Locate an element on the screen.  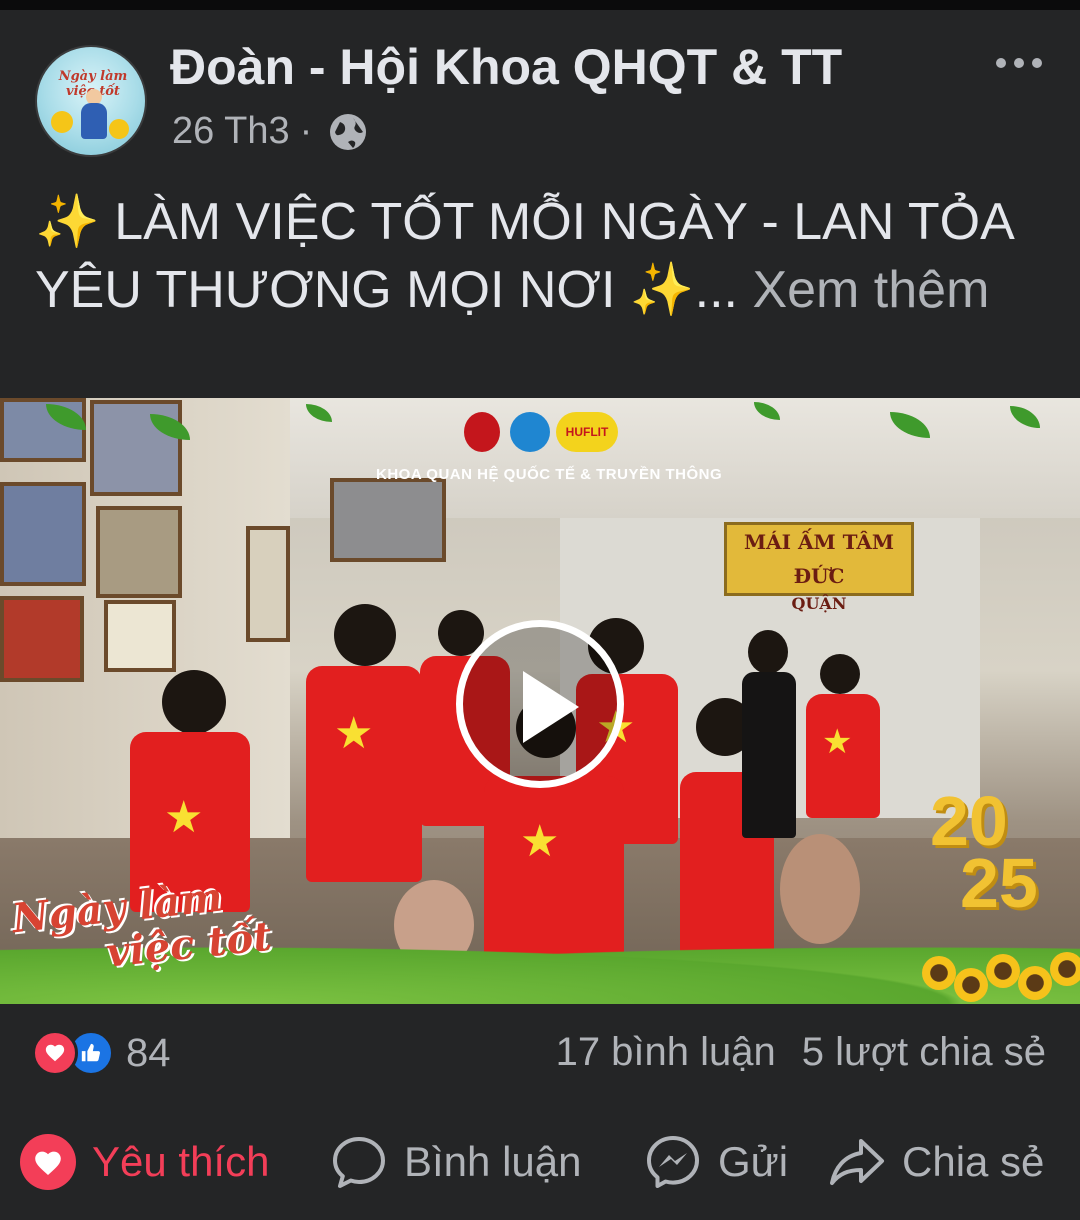
year-top: 20 is located at coordinates (969, 821).